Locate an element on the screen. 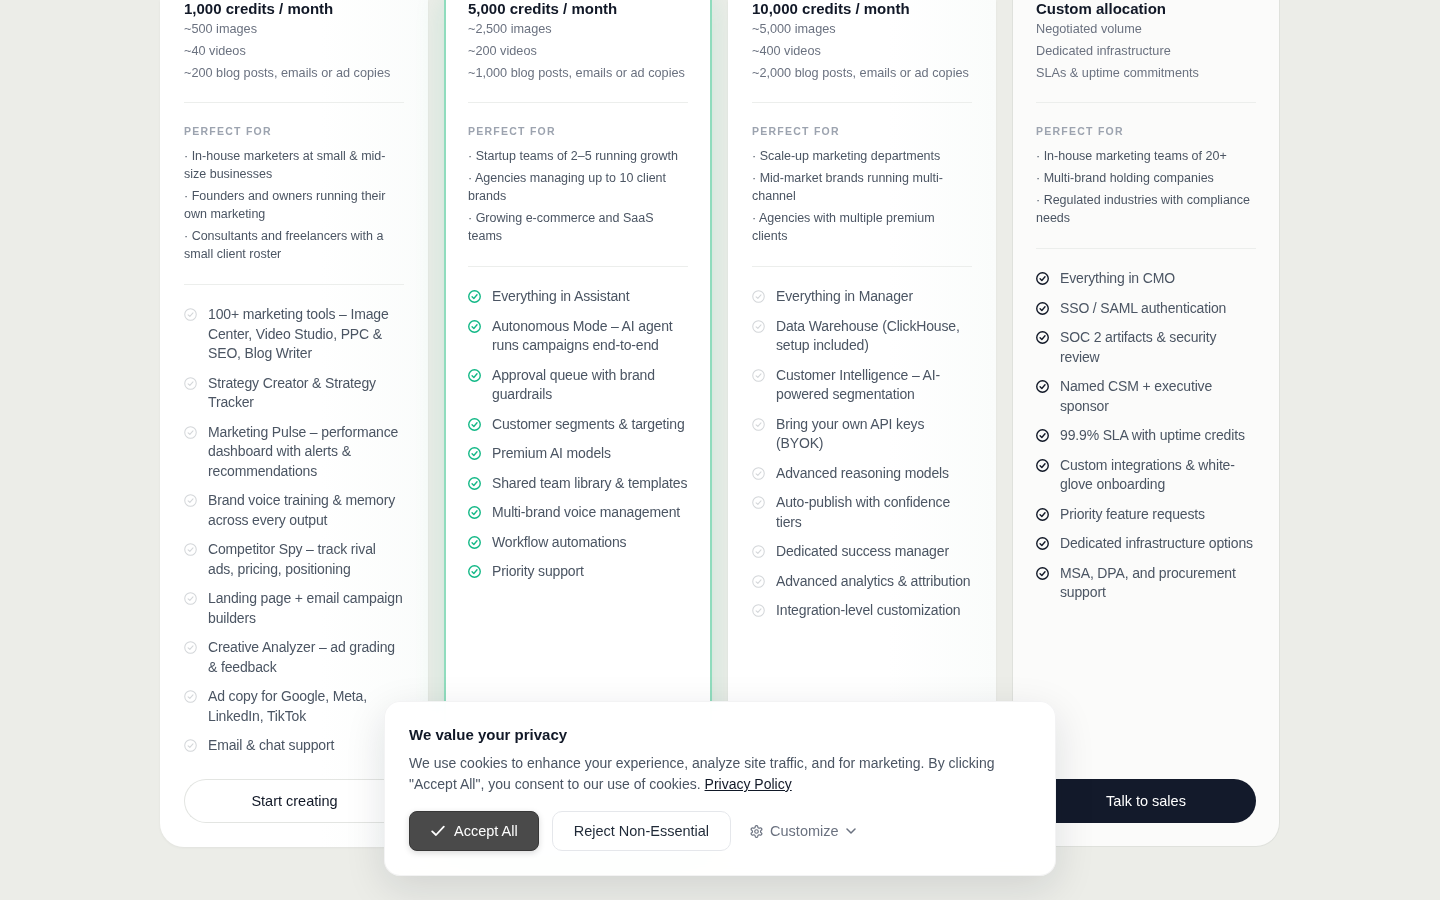  feature-text: 99.9% SLA with uptime credits is located at coordinates (1152, 435).